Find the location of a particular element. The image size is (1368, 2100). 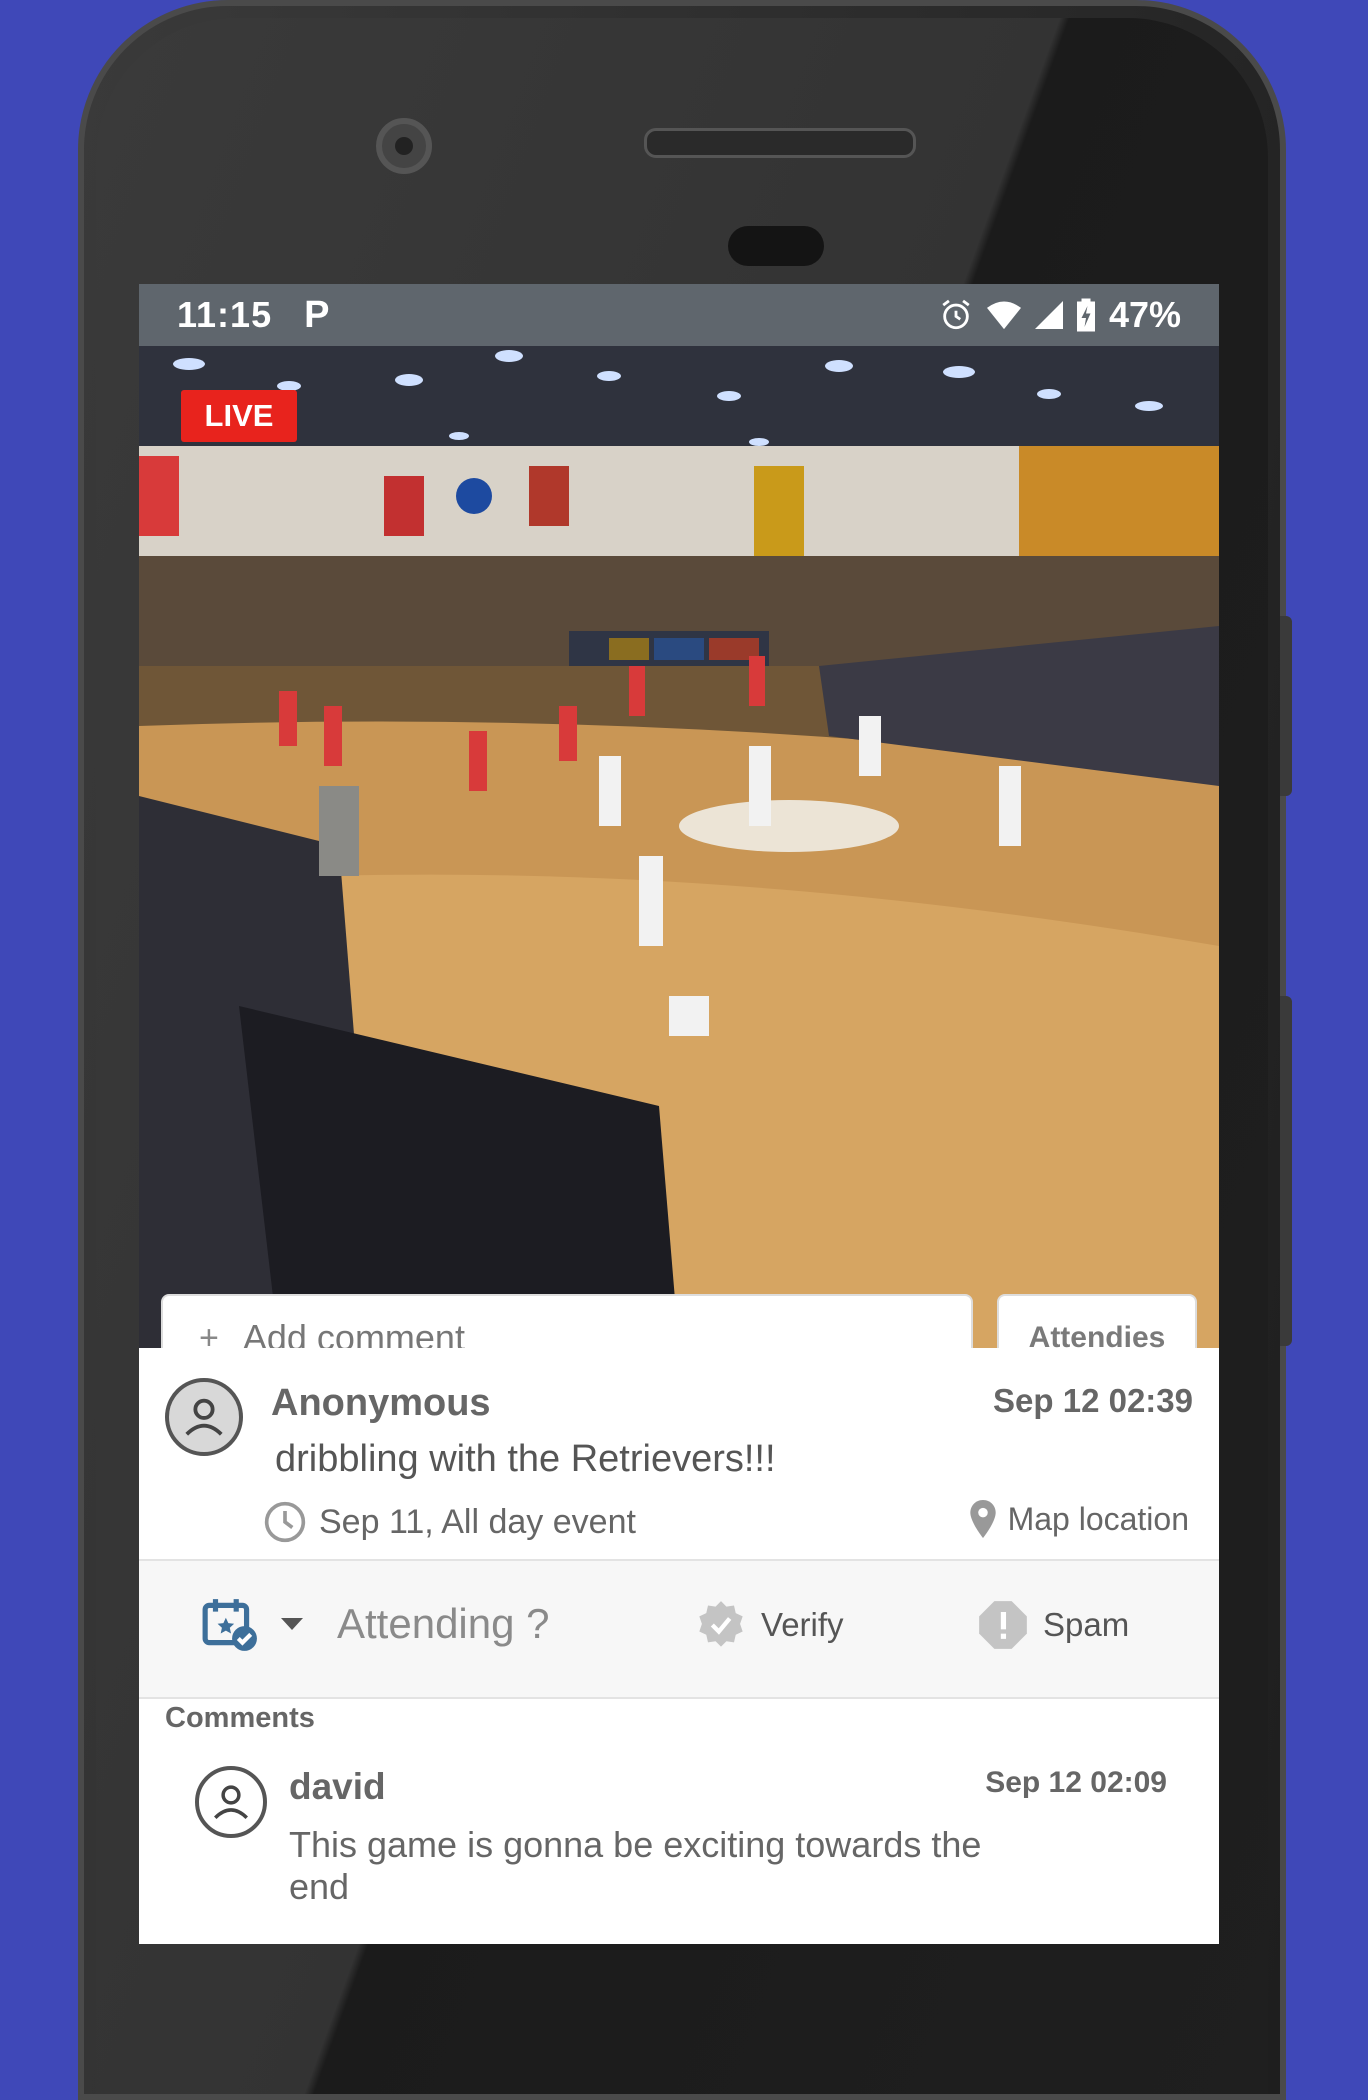

signal-icon is located at coordinates (1048, 315).